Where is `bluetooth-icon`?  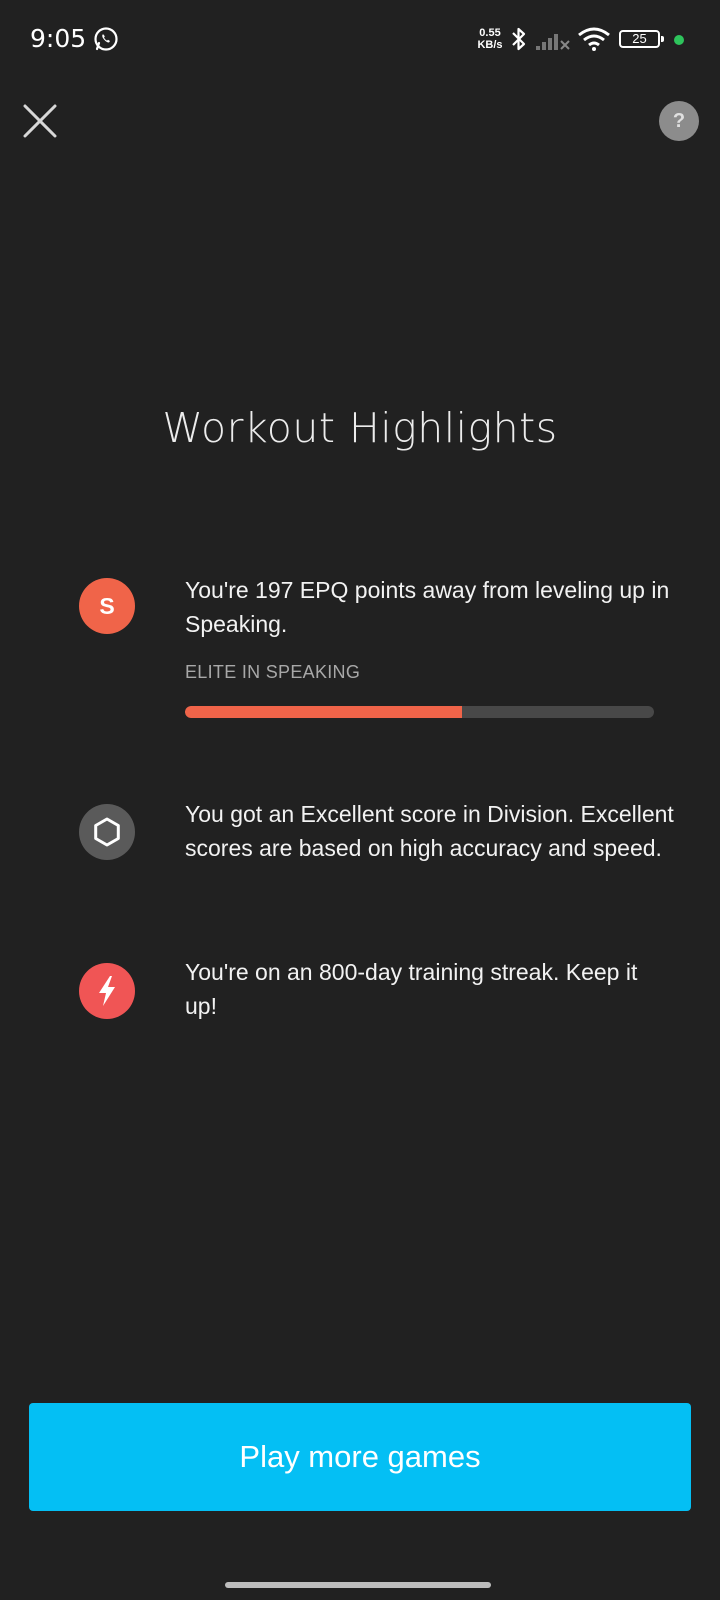
bluetooth-icon is located at coordinates (519, 39).